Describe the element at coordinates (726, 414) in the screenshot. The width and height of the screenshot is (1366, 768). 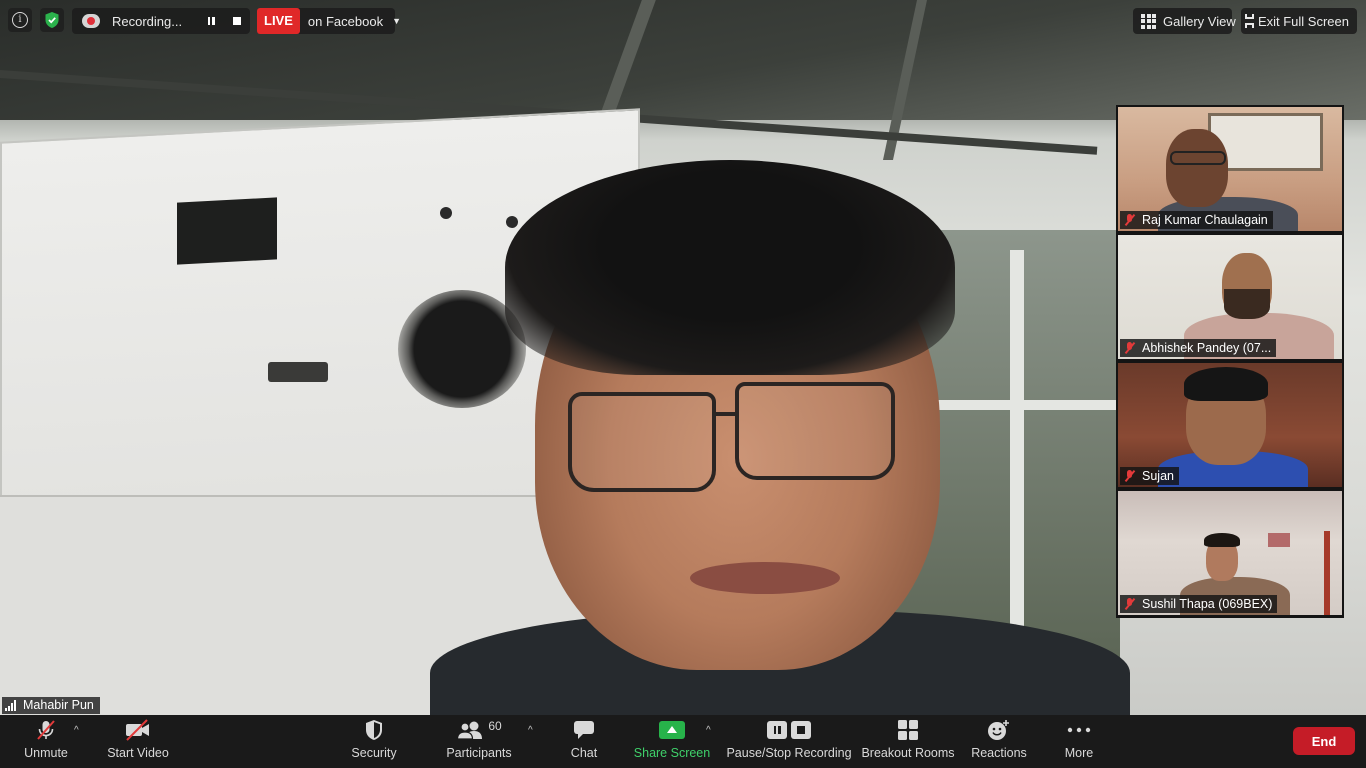
I see `speaker-glasses-bridge` at that location.